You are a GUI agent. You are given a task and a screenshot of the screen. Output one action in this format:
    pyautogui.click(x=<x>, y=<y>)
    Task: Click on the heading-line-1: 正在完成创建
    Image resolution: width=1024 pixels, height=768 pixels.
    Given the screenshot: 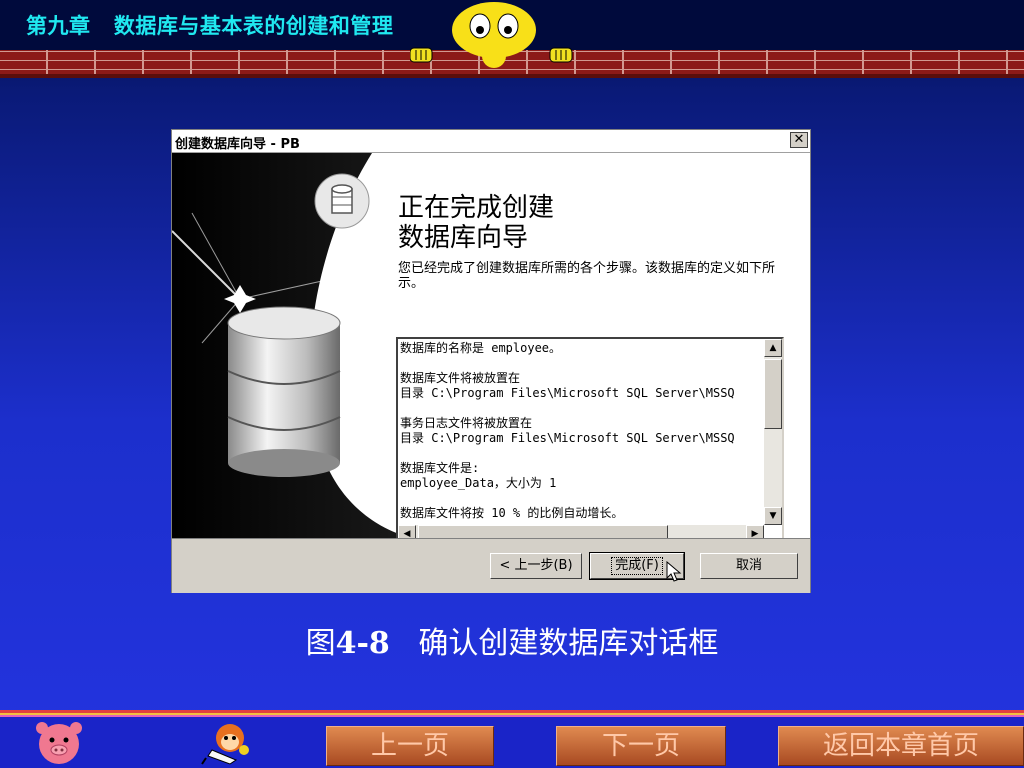 What is the action you would take?
    pyautogui.click(x=476, y=208)
    